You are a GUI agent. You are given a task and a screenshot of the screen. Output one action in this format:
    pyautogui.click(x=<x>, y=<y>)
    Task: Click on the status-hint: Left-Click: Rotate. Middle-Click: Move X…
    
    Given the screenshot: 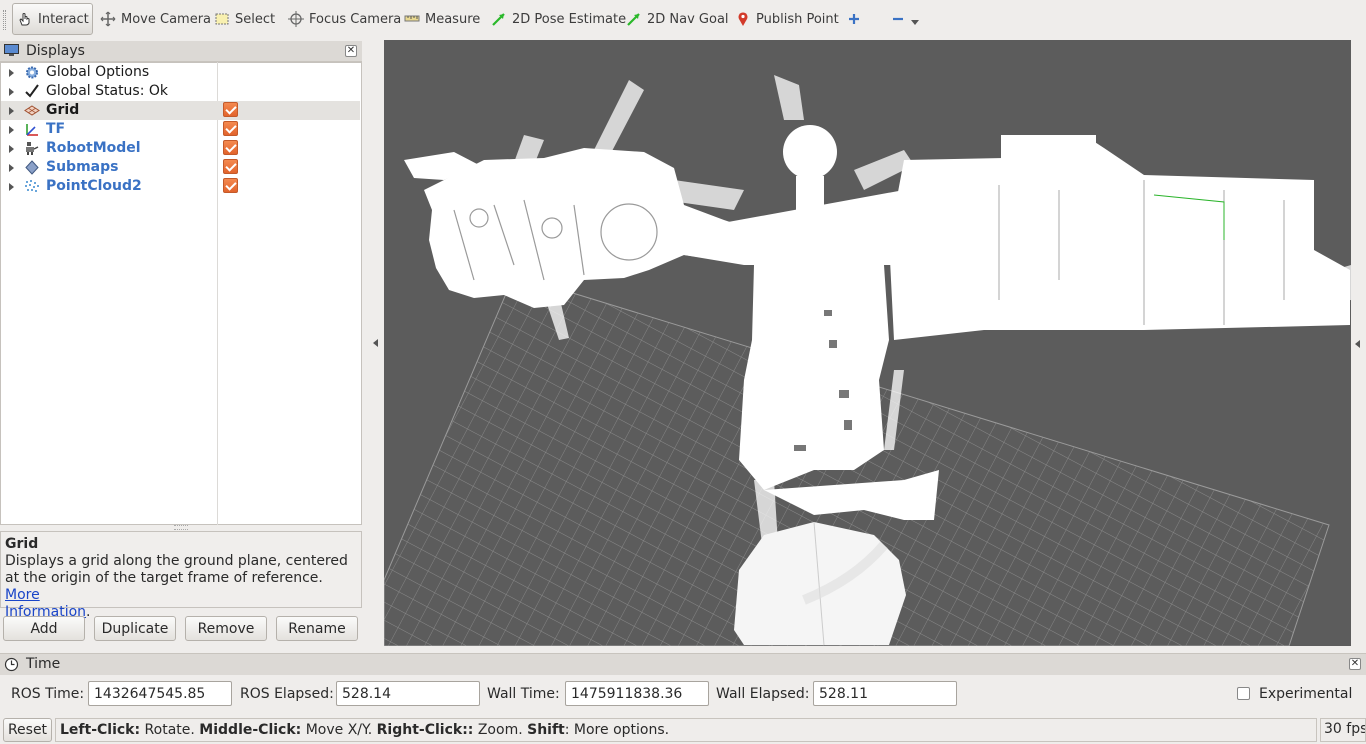 What is the action you would take?
    pyautogui.click(x=686, y=730)
    